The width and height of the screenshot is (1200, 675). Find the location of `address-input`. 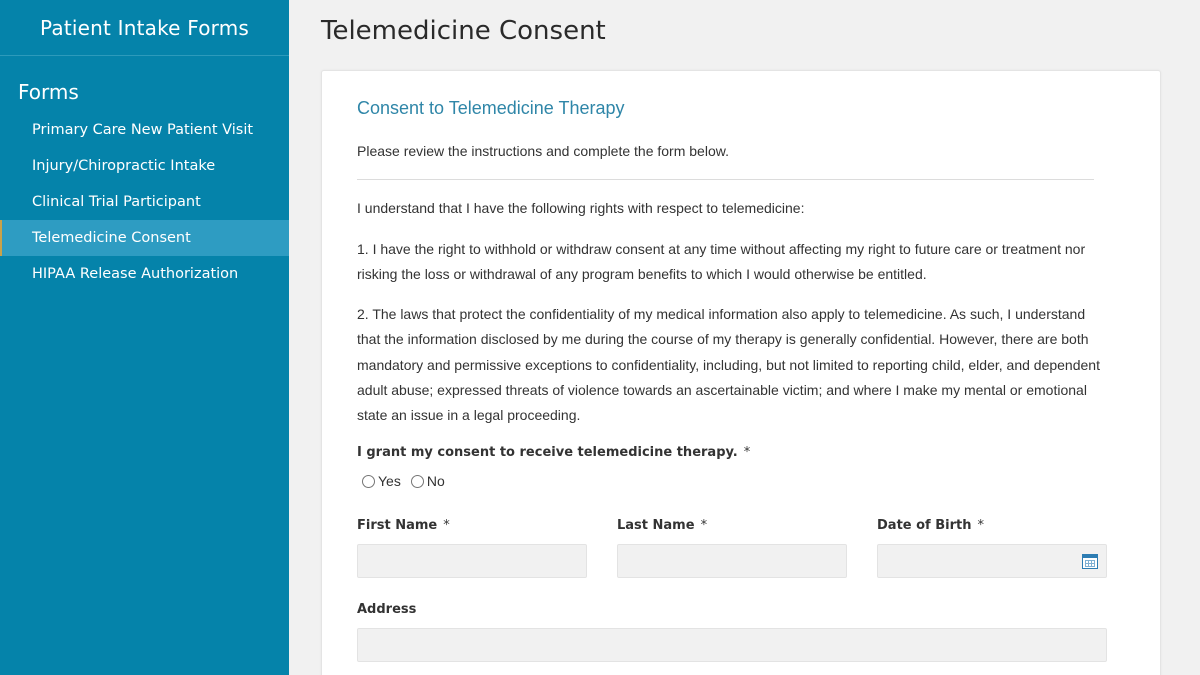

address-input is located at coordinates (732, 645).